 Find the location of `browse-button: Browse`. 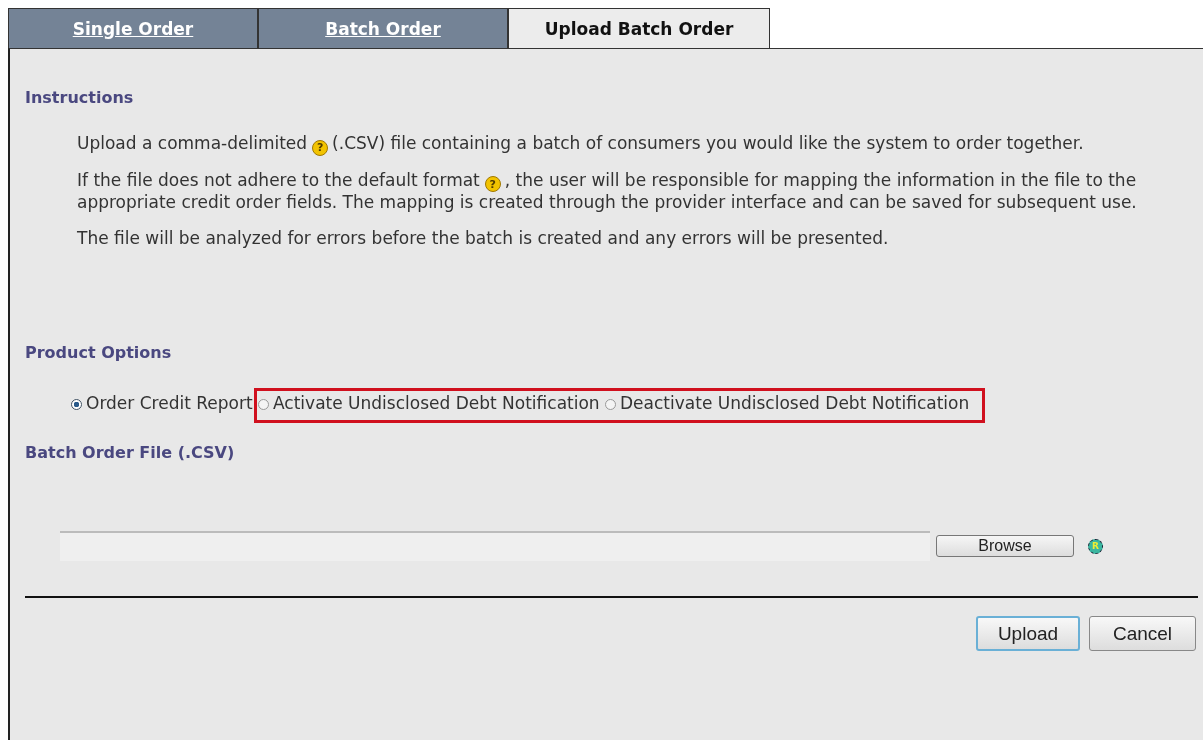

browse-button: Browse is located at coordinates (1005, 546).